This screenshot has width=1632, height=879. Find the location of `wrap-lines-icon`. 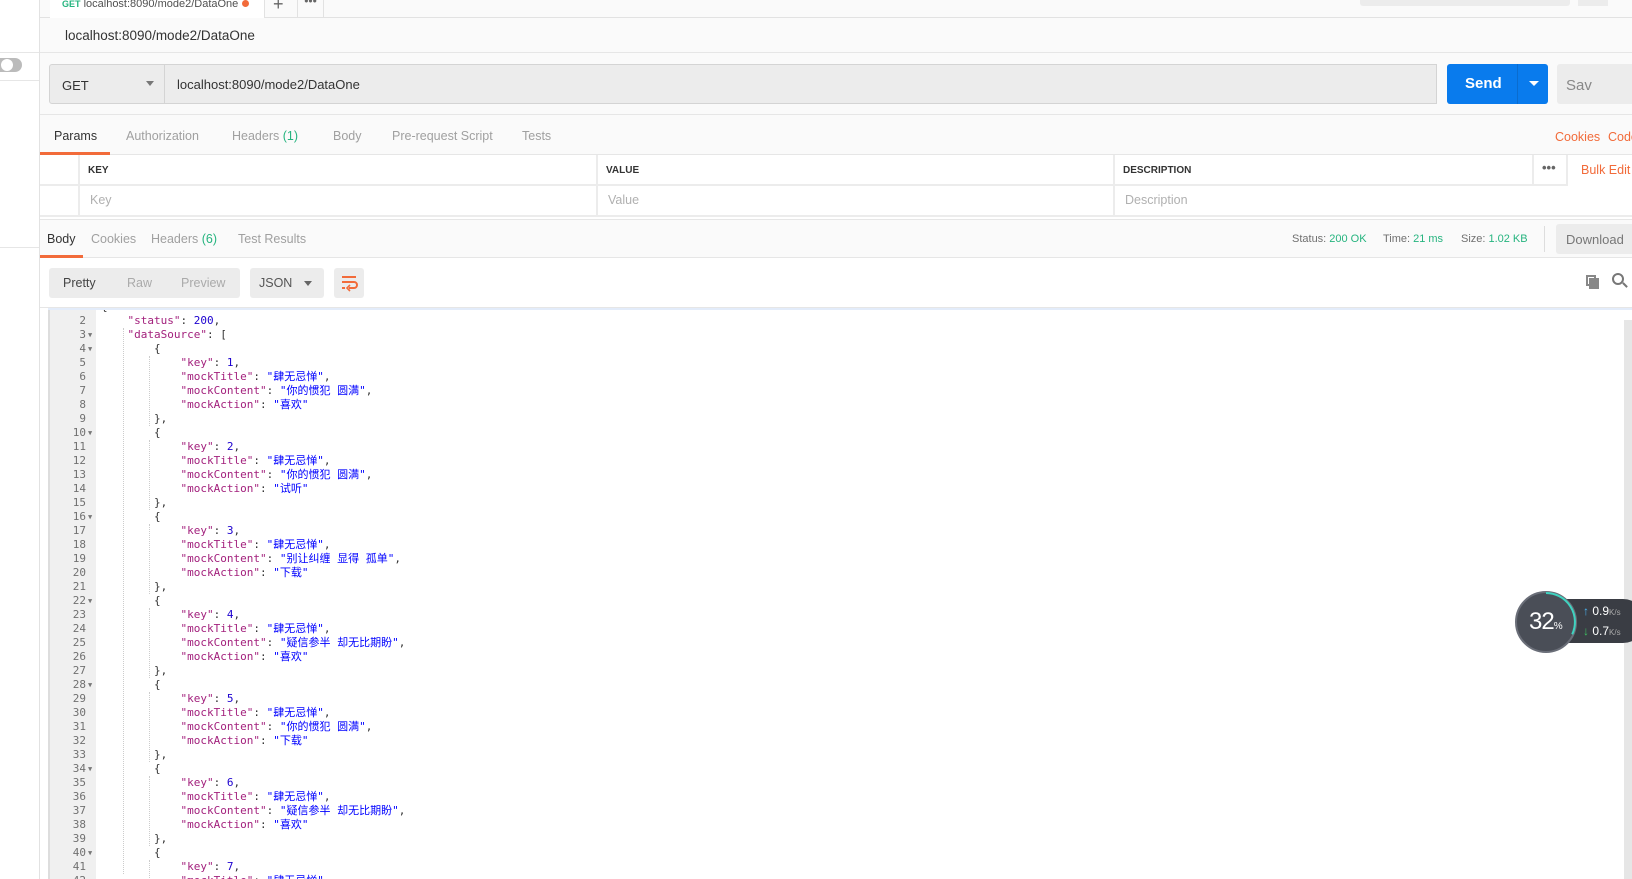

wrap-lines-icon is located at coordinates (349, 283).